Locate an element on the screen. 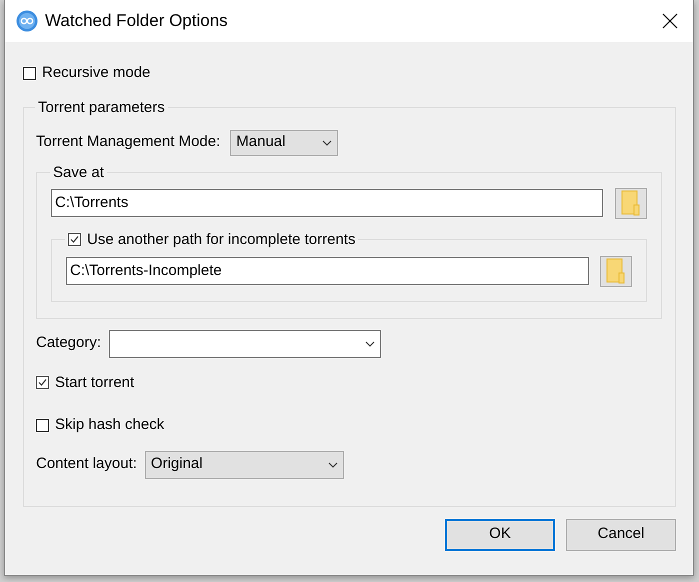  close-icon is located at coordinates (670, 21).